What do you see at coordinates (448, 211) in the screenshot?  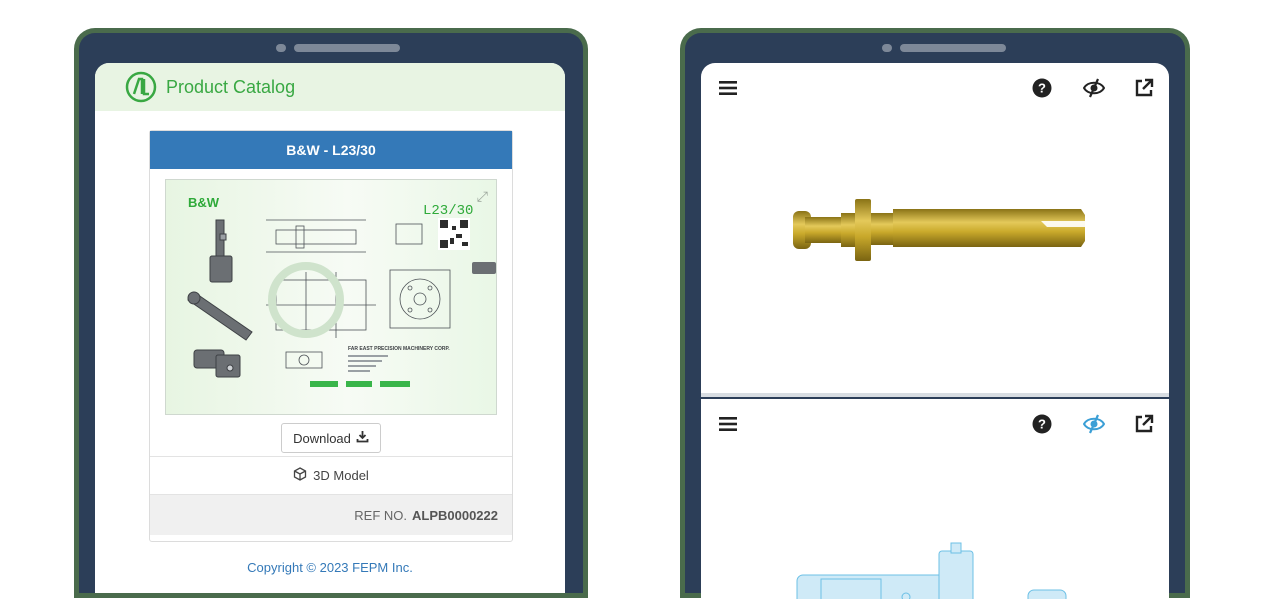 I see `drawing-model-code: L23/30` at bounding box center [448, 211].